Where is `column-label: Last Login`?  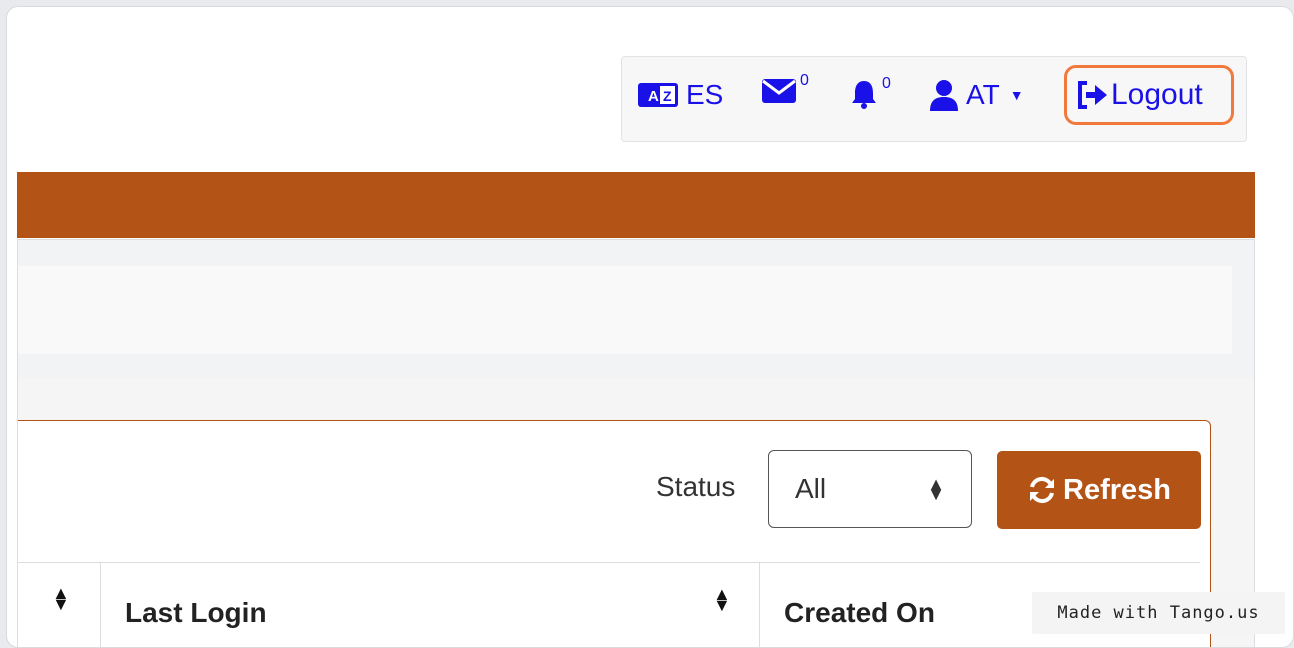 column-label: Last Login is located at coordinates (196, 612).